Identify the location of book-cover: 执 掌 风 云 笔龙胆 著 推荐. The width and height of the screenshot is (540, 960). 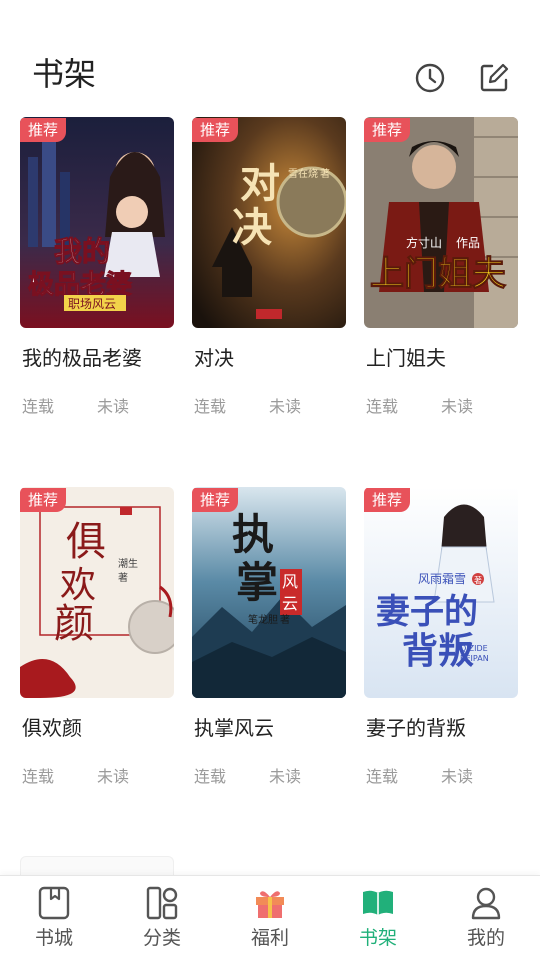
(269, 592).